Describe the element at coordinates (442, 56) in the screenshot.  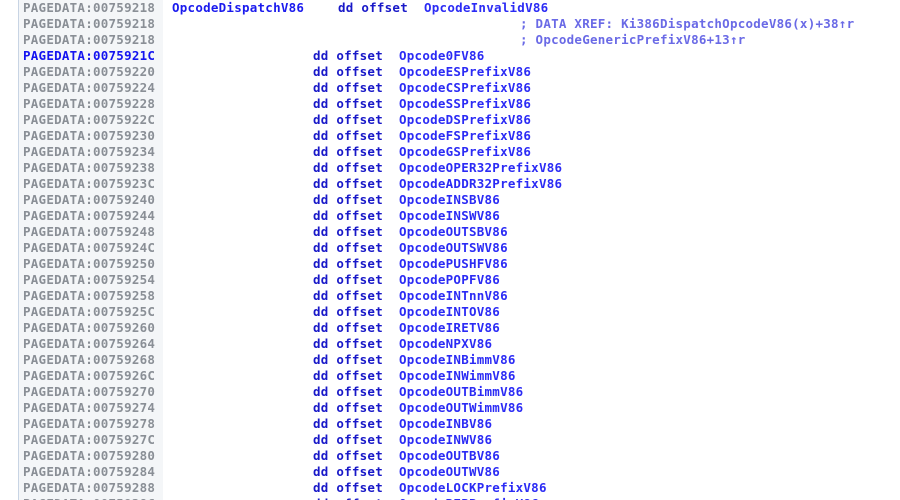
I see `instruction-operand: Opcode0FV86` at that location.